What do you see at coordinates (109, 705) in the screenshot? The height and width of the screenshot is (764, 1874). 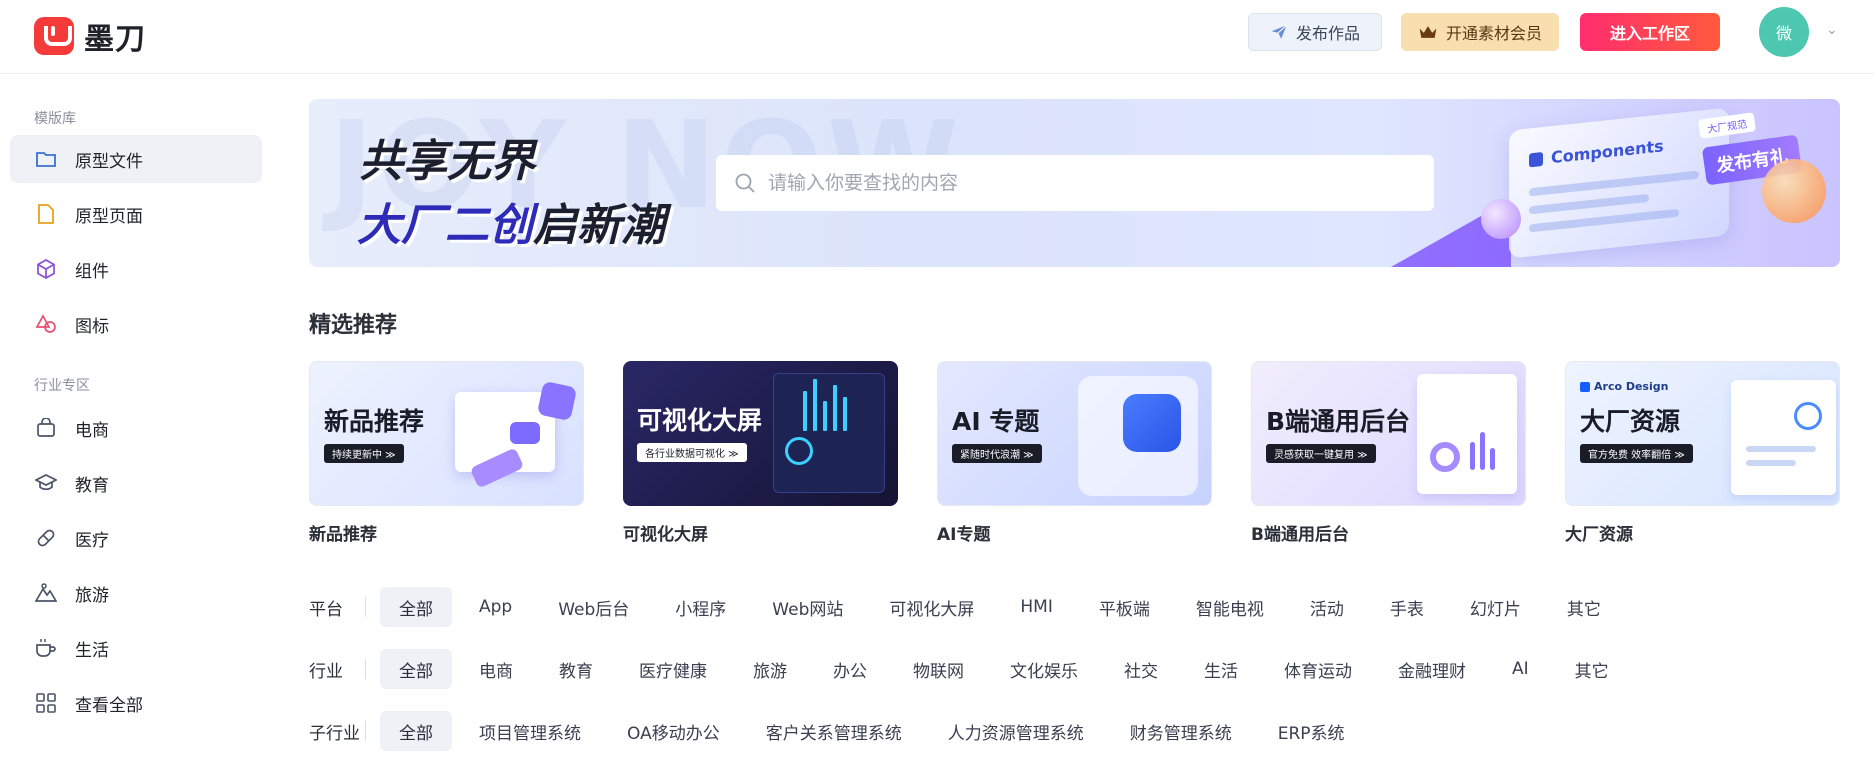 I see `sidebar-item-label: 查看全部` at bounding box center [109, 705].